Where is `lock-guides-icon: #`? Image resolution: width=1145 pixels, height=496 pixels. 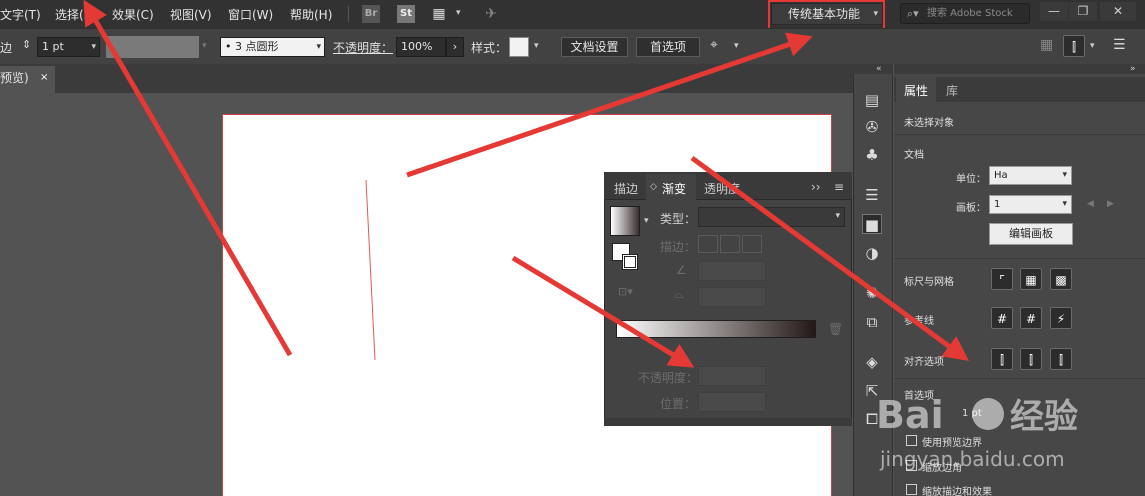
lock-guides-icon: # is located at coordinates (1031, 318).